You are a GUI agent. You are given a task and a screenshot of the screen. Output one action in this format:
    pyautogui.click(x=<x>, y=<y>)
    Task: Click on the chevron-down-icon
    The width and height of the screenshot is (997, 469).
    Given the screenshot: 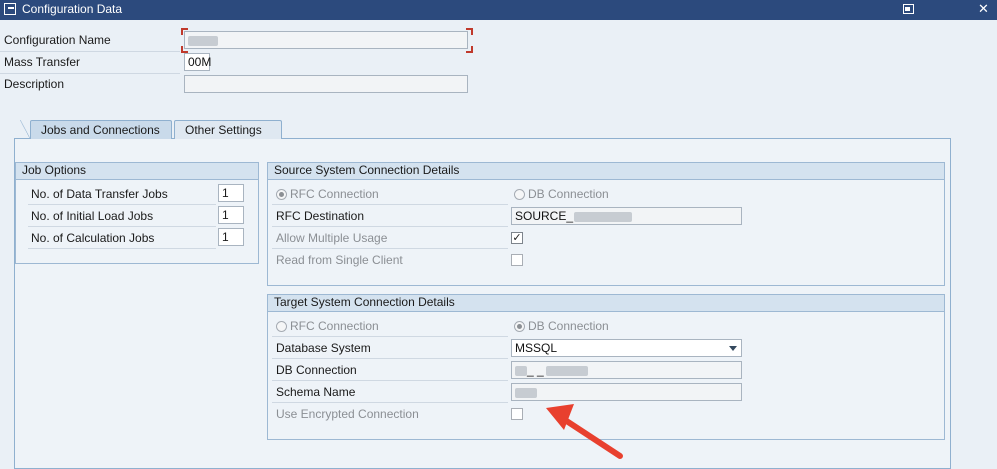 What is the action you would take?
    pyautogui.click(x=733, y=348)
    